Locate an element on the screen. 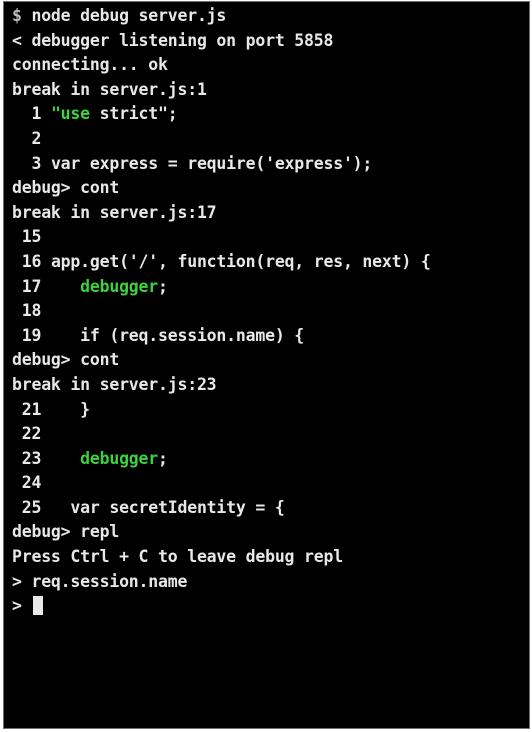 The image size is (532, 732). line-number: 18 is located at coordinates (27, 311).